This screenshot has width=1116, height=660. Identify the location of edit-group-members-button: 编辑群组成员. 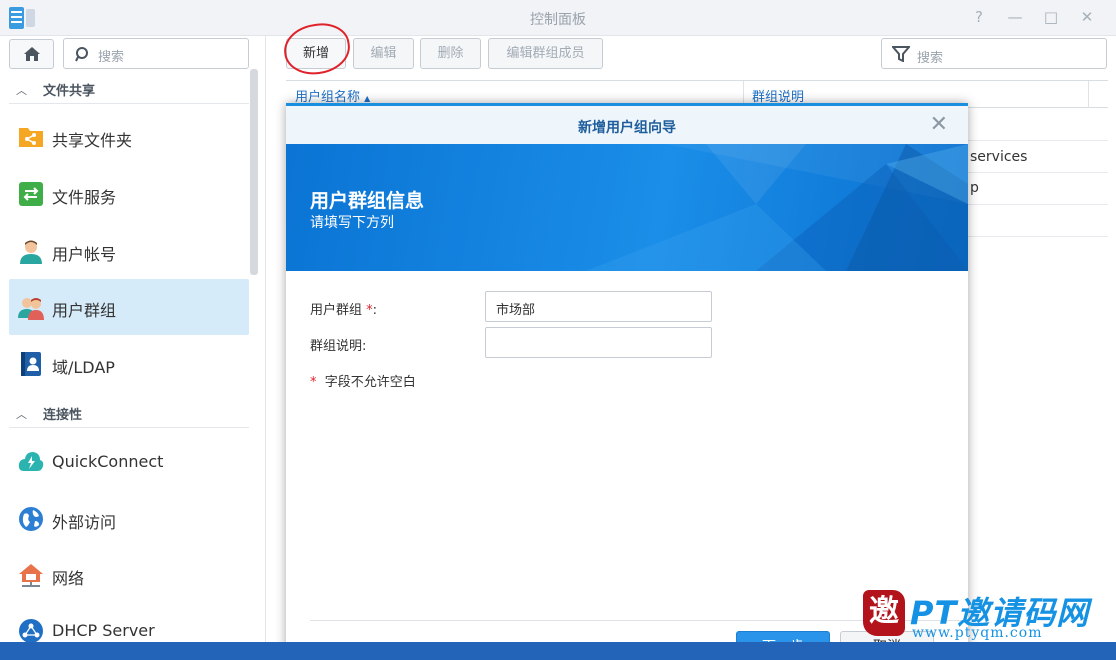
(545, 53).